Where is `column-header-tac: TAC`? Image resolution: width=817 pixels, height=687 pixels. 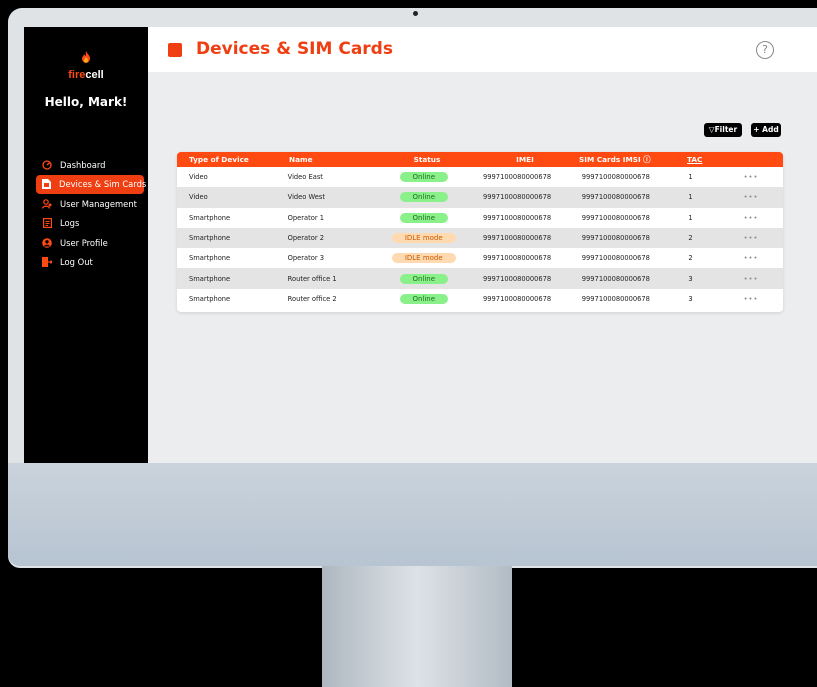 column-header-tac: TAC is located at coordinates (715, 159).